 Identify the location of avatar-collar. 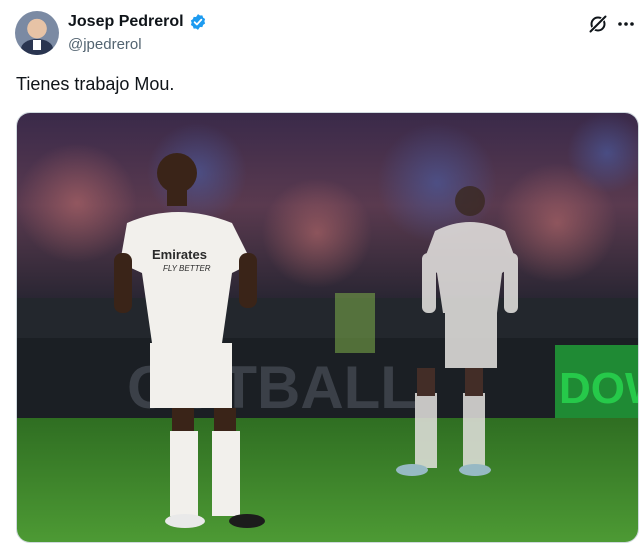
(37, 45).